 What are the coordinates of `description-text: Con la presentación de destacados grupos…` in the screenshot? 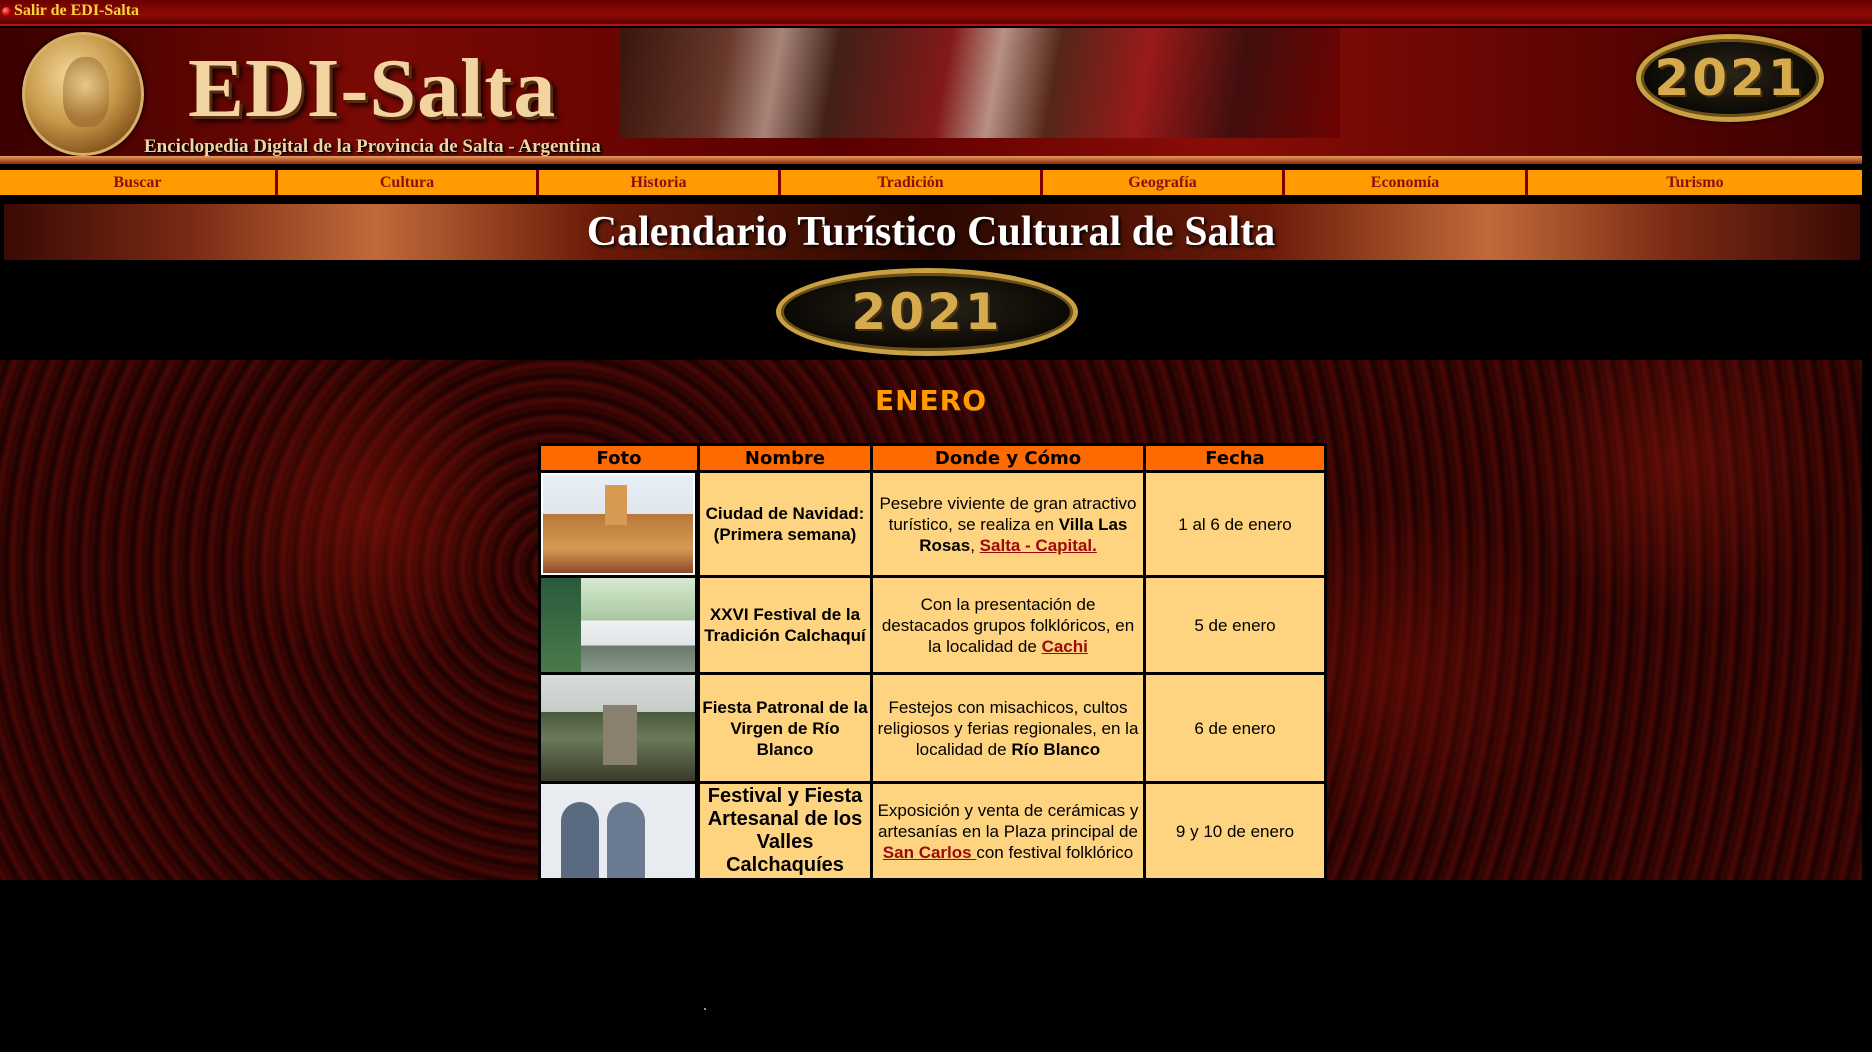 It's located at (1008, 625).